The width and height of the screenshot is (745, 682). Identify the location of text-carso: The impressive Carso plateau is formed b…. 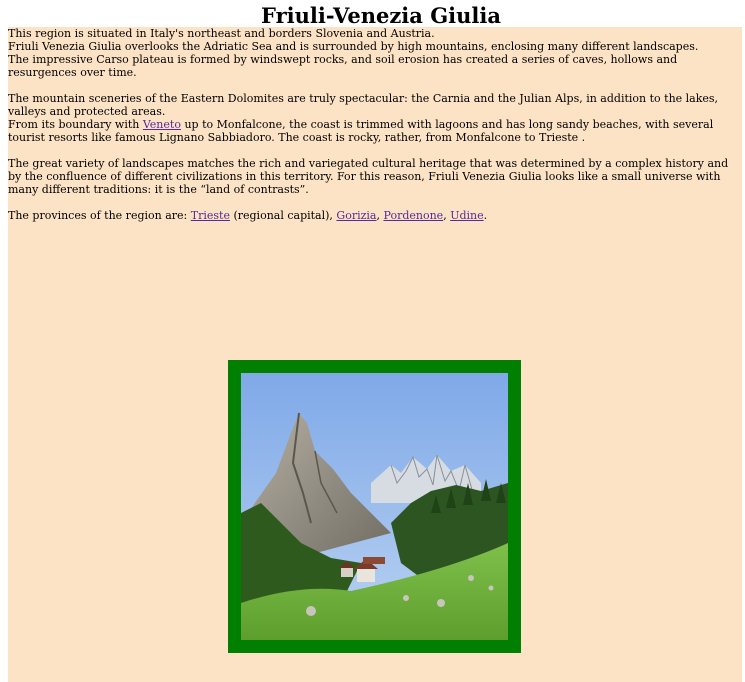
(343, 66).